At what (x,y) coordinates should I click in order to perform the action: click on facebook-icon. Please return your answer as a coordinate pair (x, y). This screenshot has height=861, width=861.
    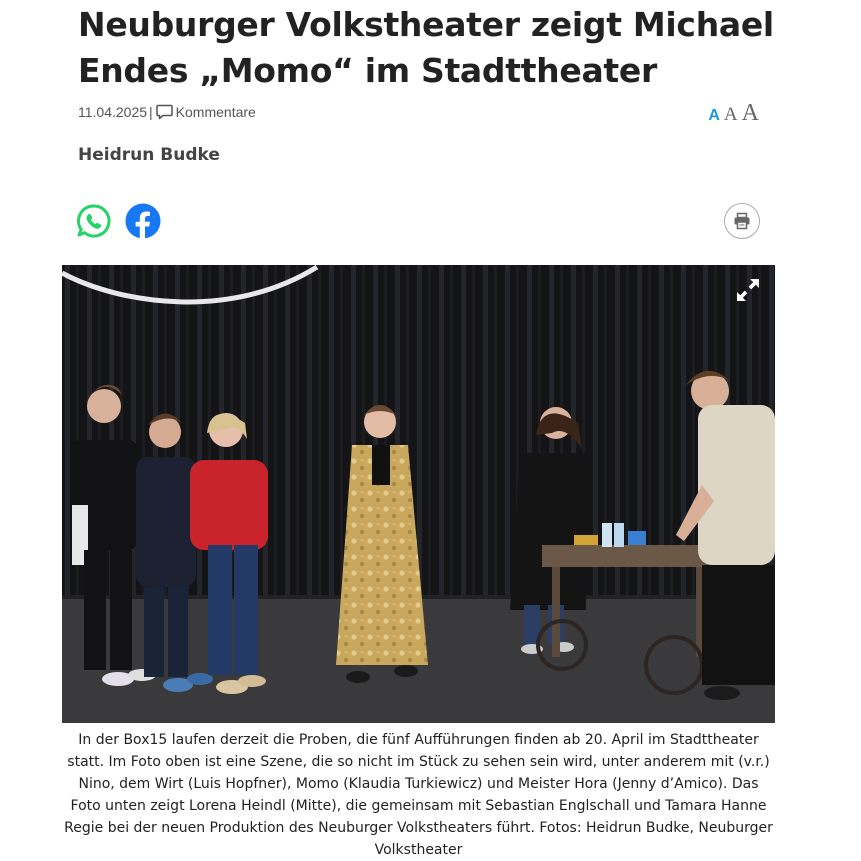
    Looking at the image, I should click on (143, 221).